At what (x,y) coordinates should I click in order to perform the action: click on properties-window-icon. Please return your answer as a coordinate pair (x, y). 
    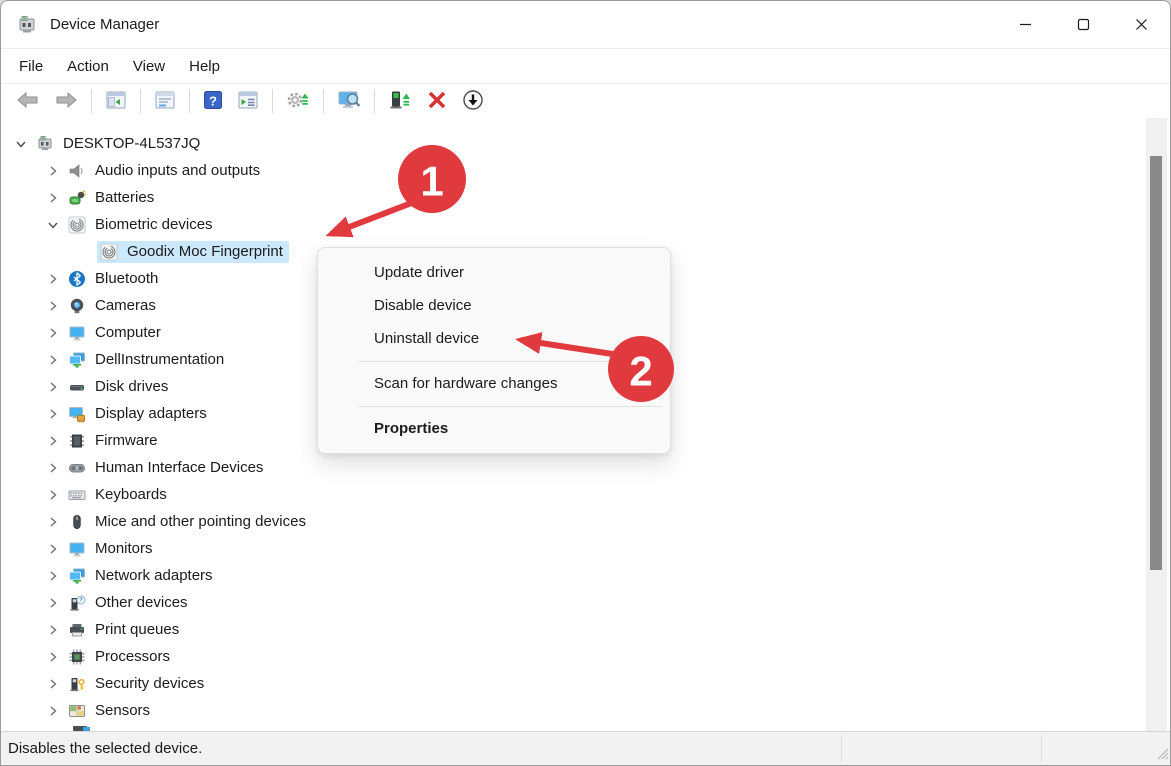
    Looking at the image, I should click on (165, 101).